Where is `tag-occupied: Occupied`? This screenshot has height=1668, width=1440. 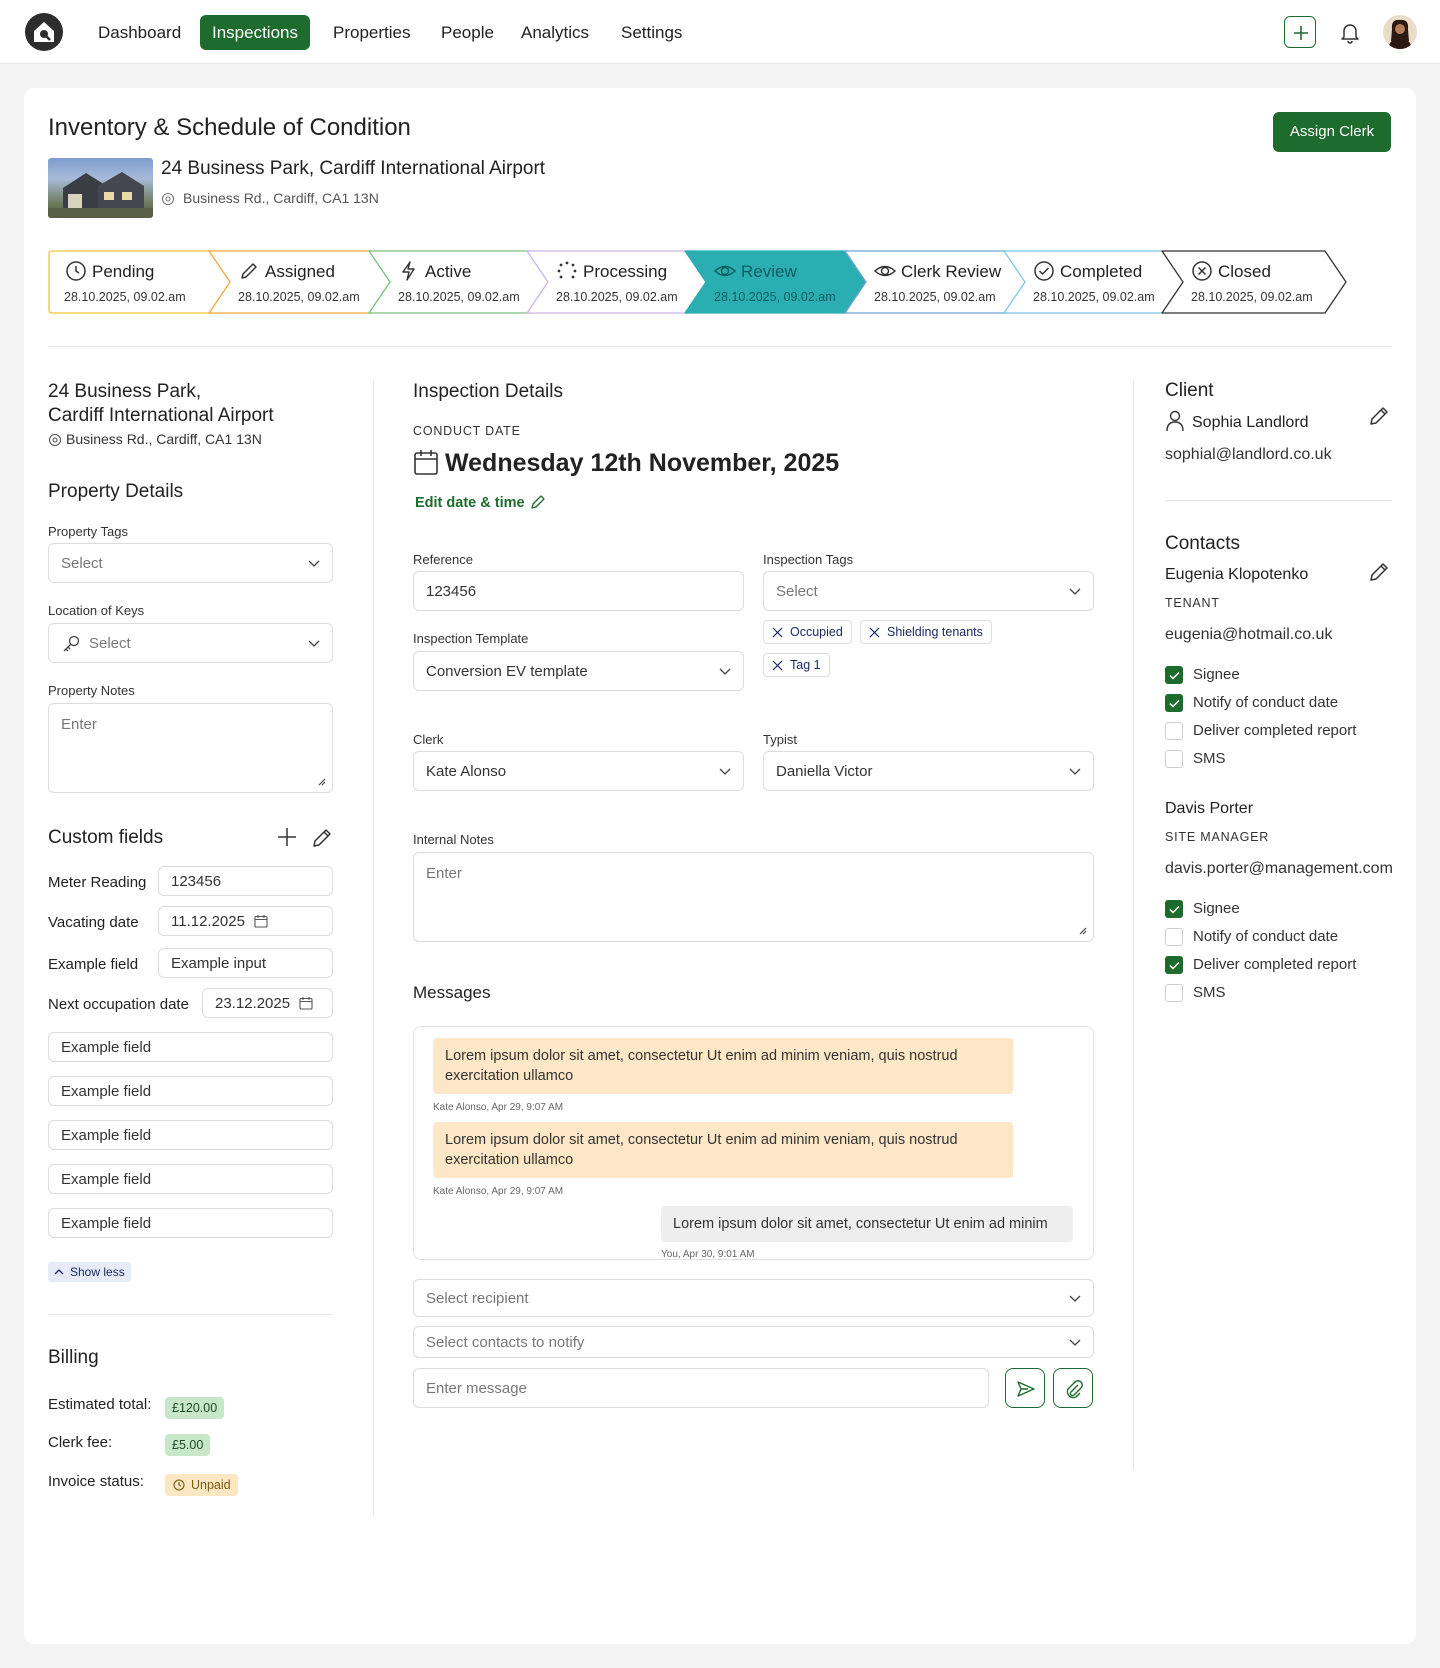
tag-occupied: Occupied is located at coordinates (807, 632).